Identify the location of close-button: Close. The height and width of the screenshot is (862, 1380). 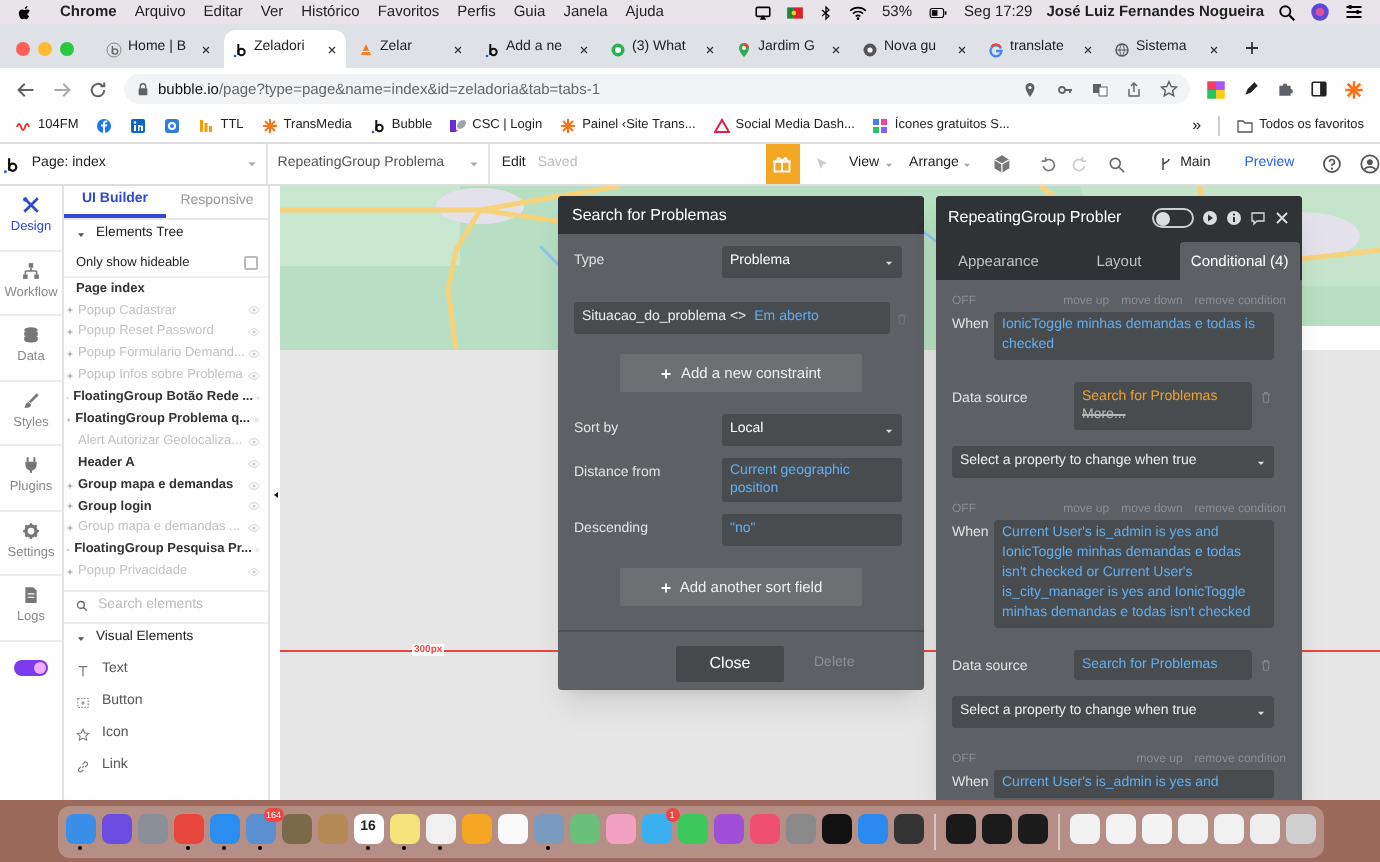
(730, 664).